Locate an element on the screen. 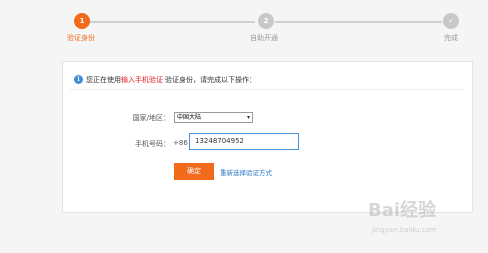  step-2-circle: 2 is located at coordinates (266, 21).